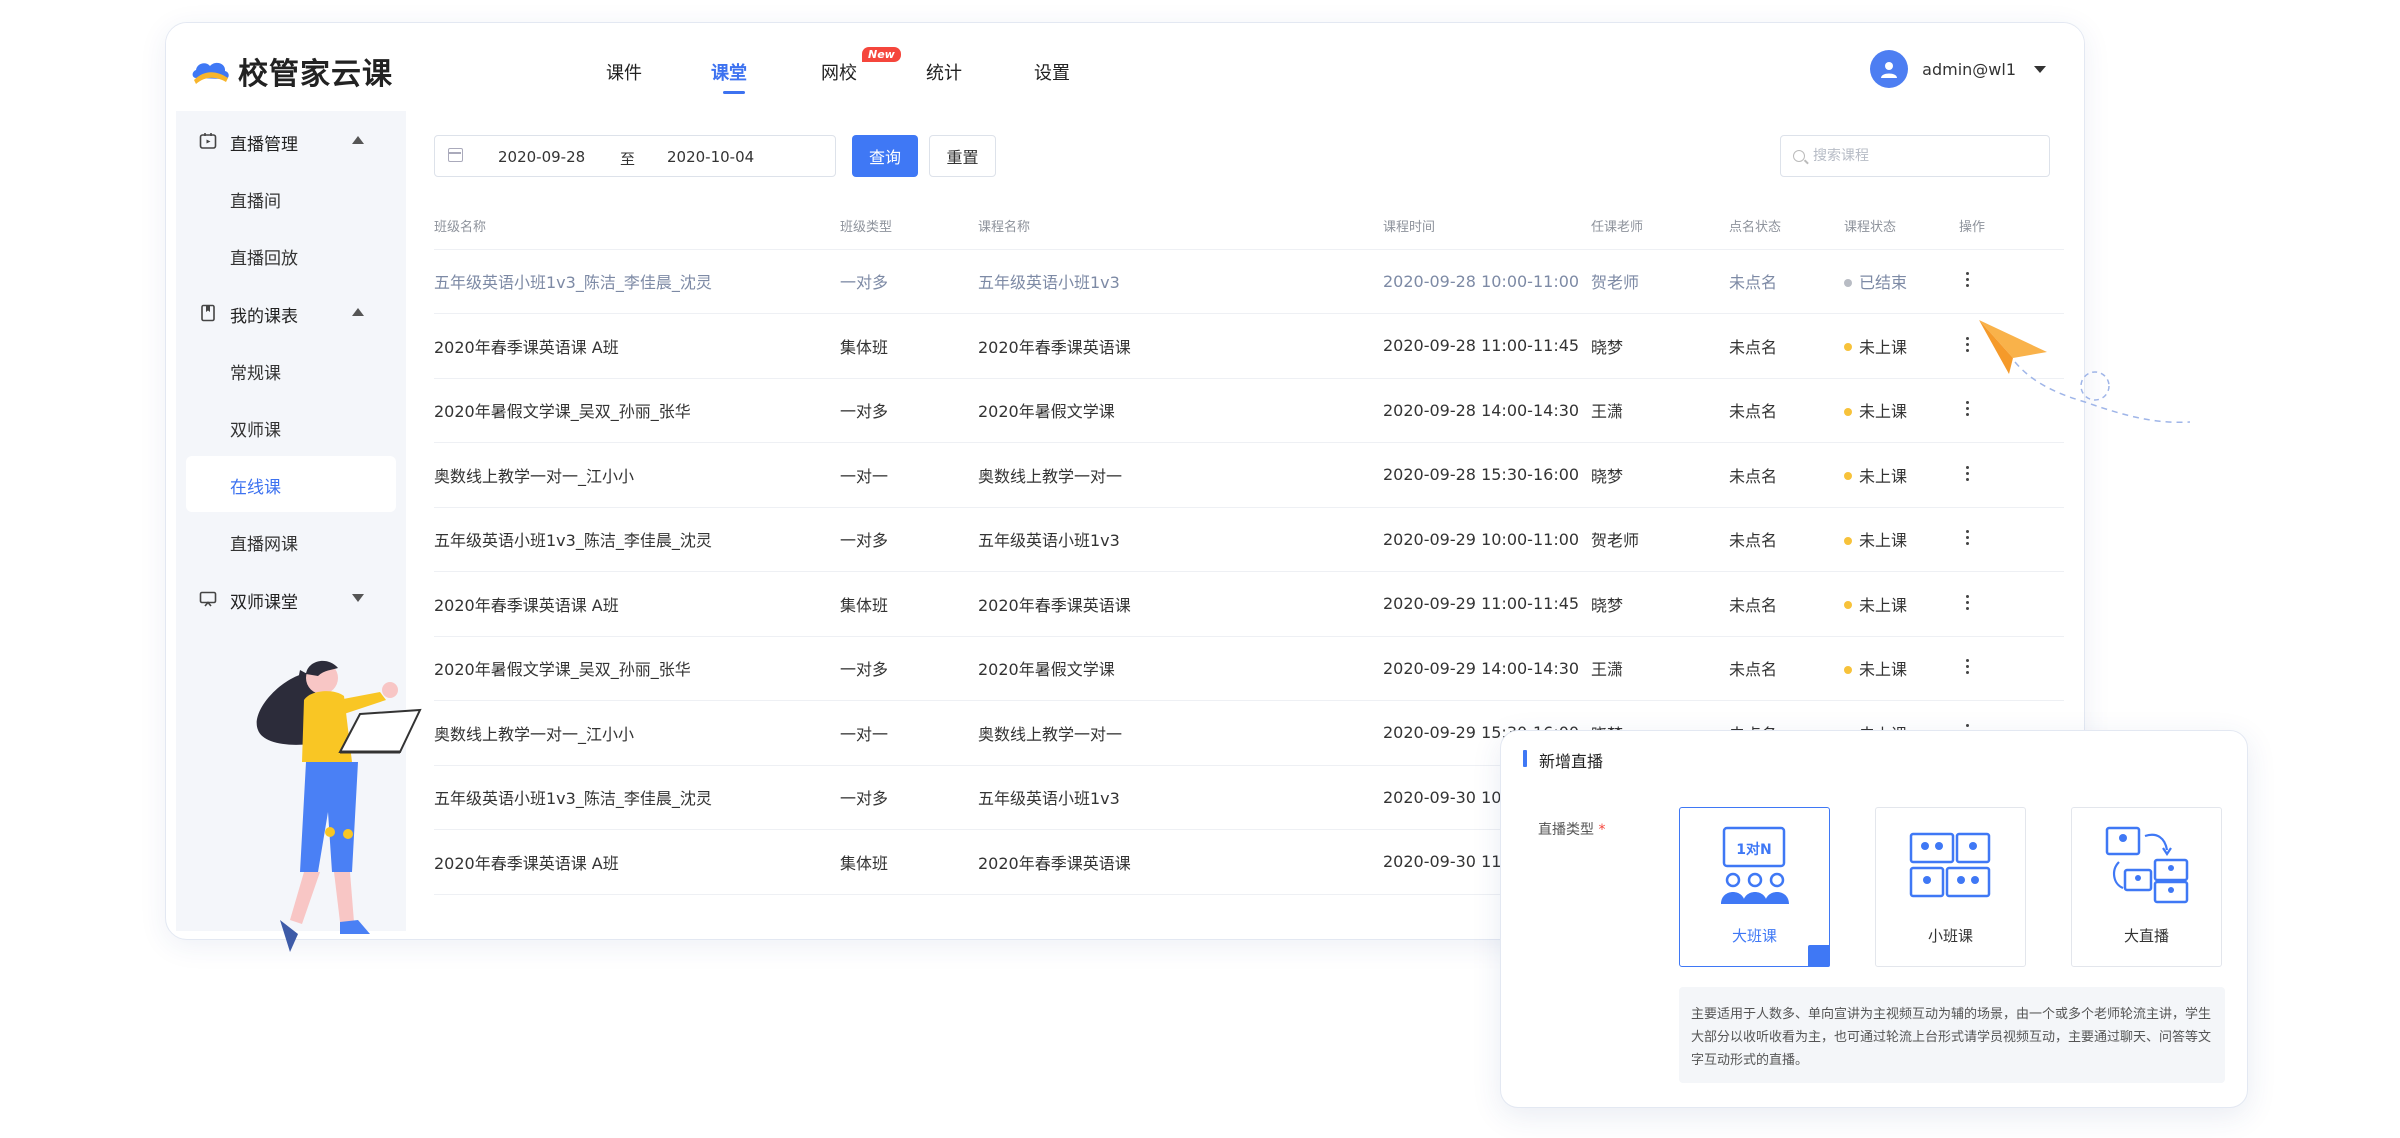 The image size is (2400, 1138). I want to click on sidebar-group-dual-teacher-classroom: 双师课堂, so click(291, 599).